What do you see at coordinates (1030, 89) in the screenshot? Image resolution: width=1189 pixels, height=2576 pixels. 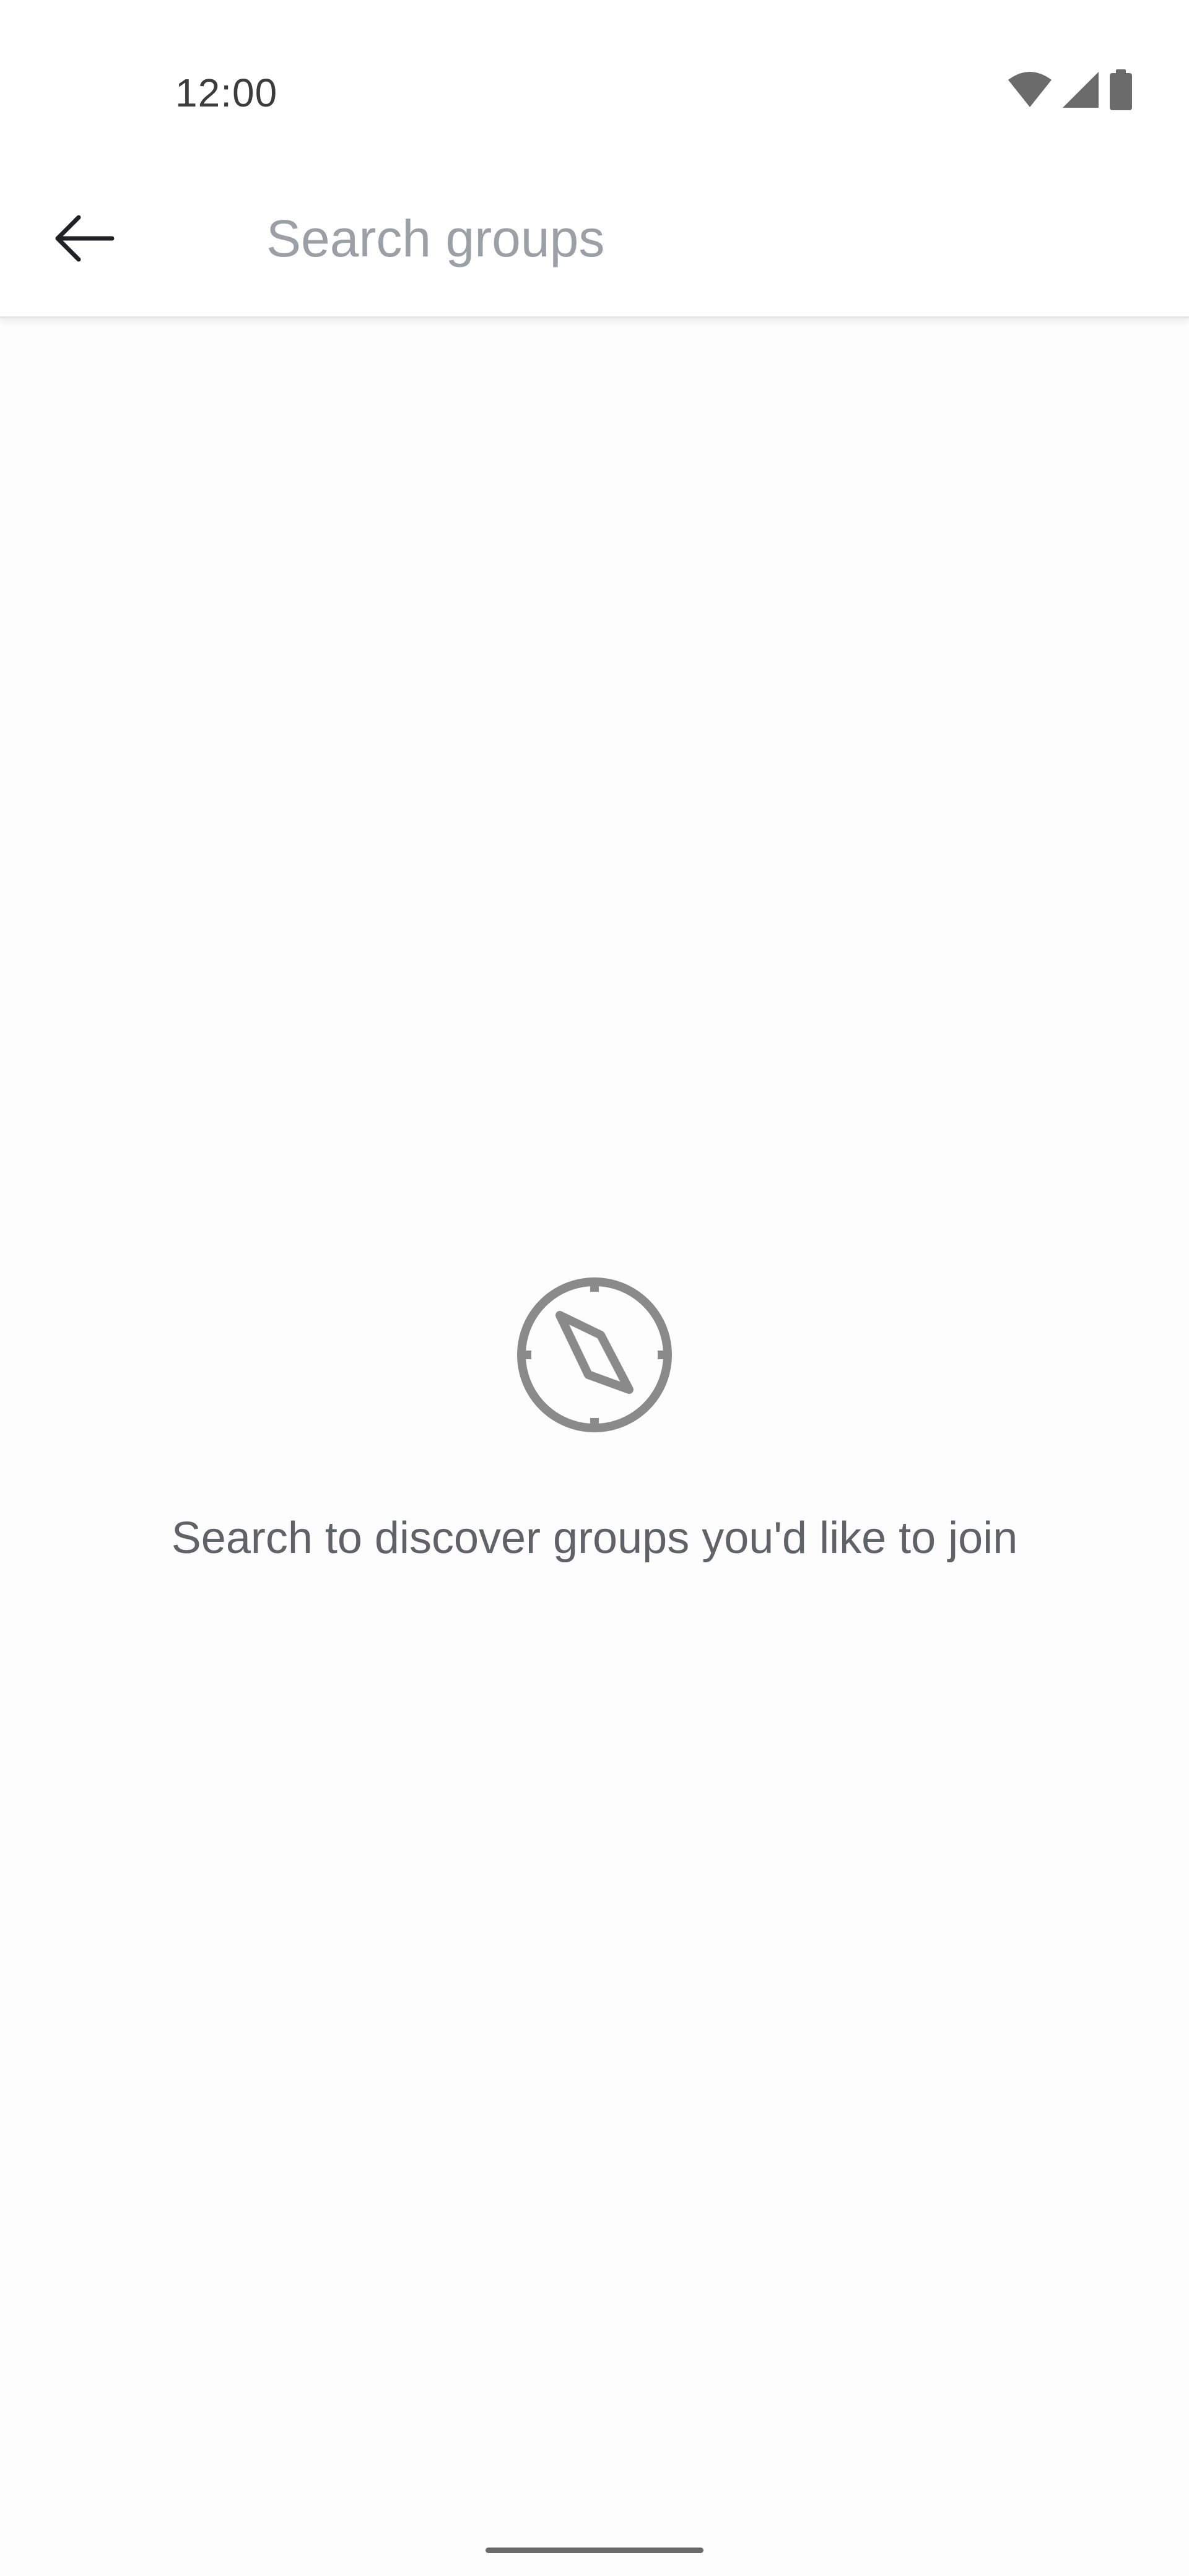 I see `wifi-icon` at bounding box center [1030, 89].